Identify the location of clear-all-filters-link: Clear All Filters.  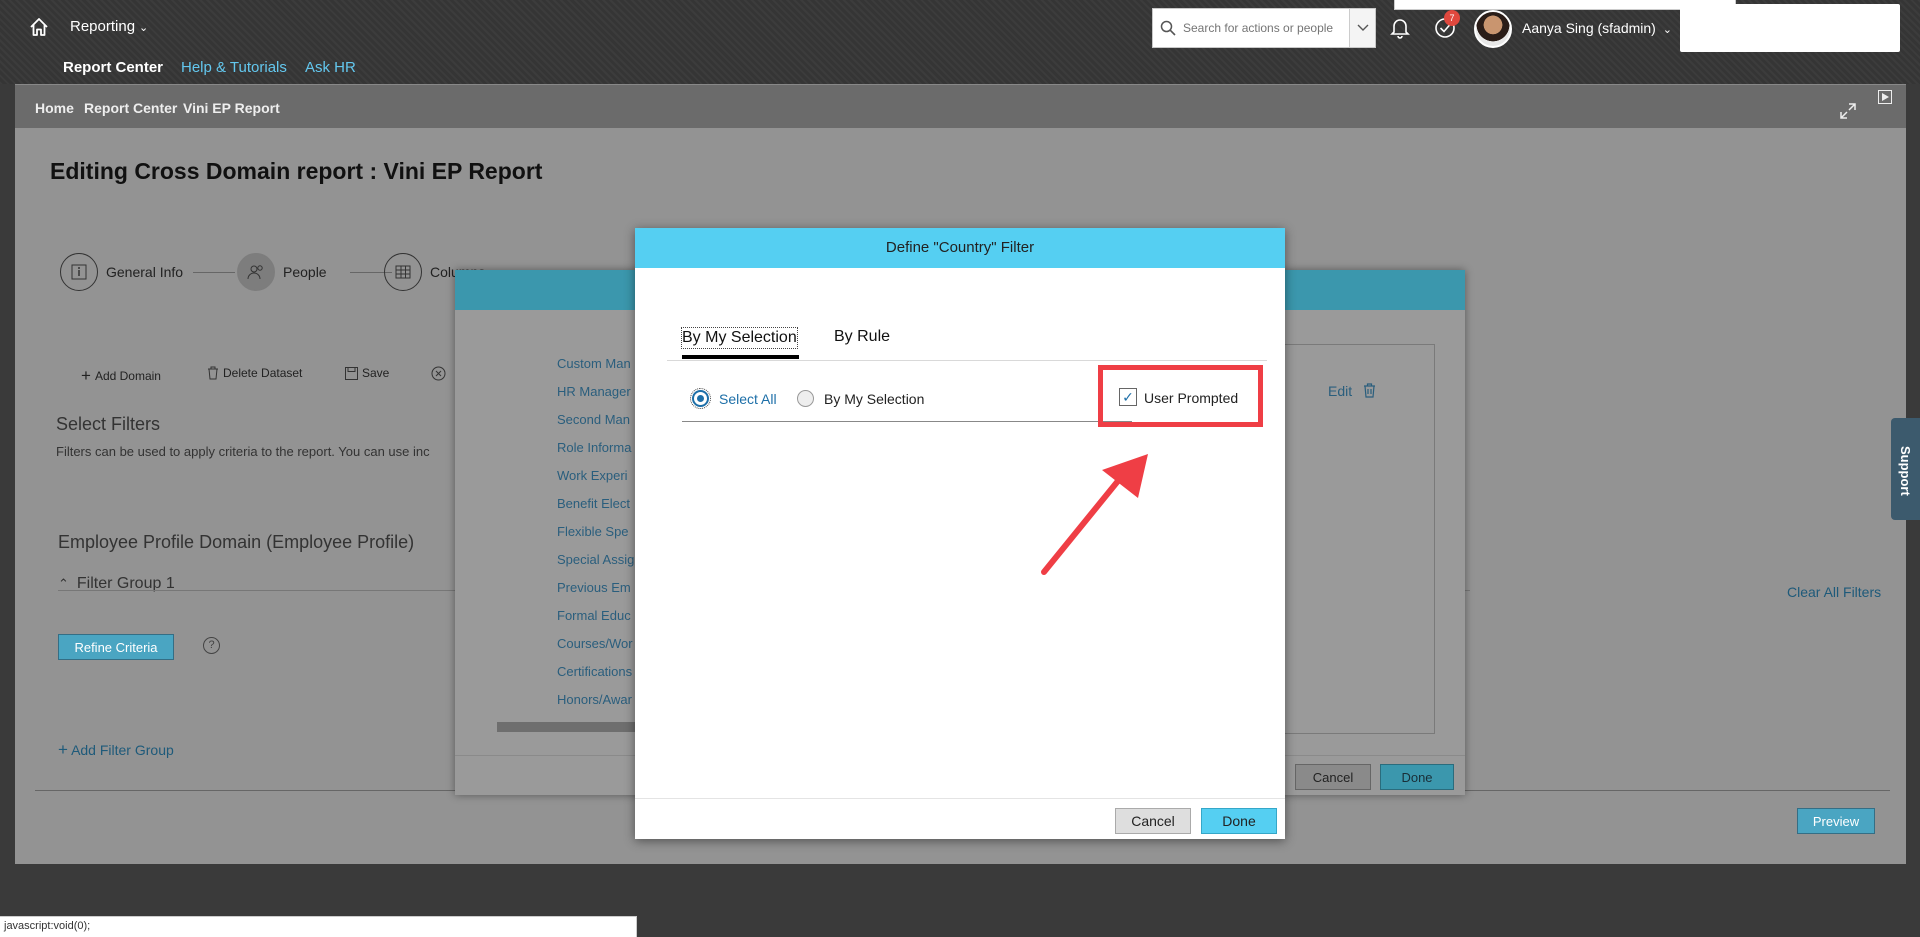
(1834, 592).